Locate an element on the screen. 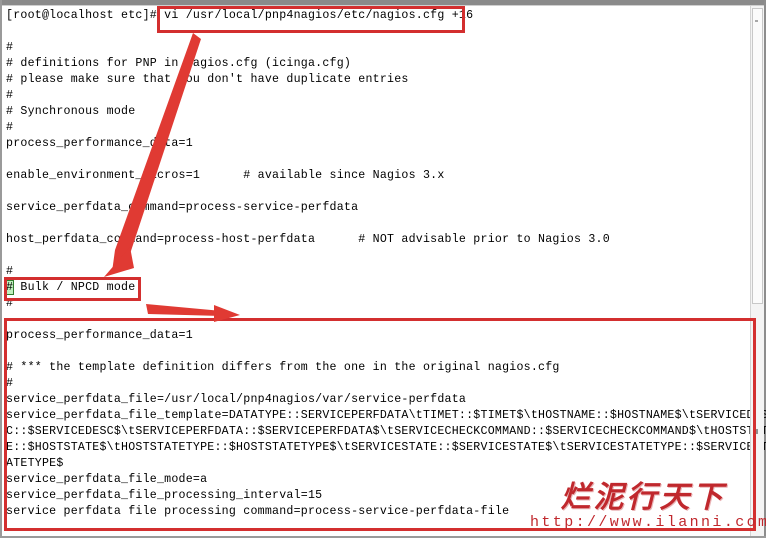 The height and width of the screenshot is (538, 766). terminal-line: # Synchronous mode is located at coordinates (71, 111).